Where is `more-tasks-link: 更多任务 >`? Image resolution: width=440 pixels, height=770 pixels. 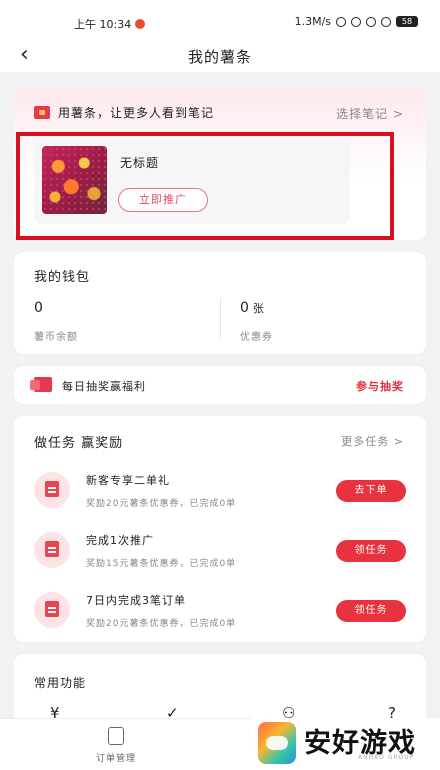 more-tasks-link: 更多任务 > is located at coordinates (372, 441).